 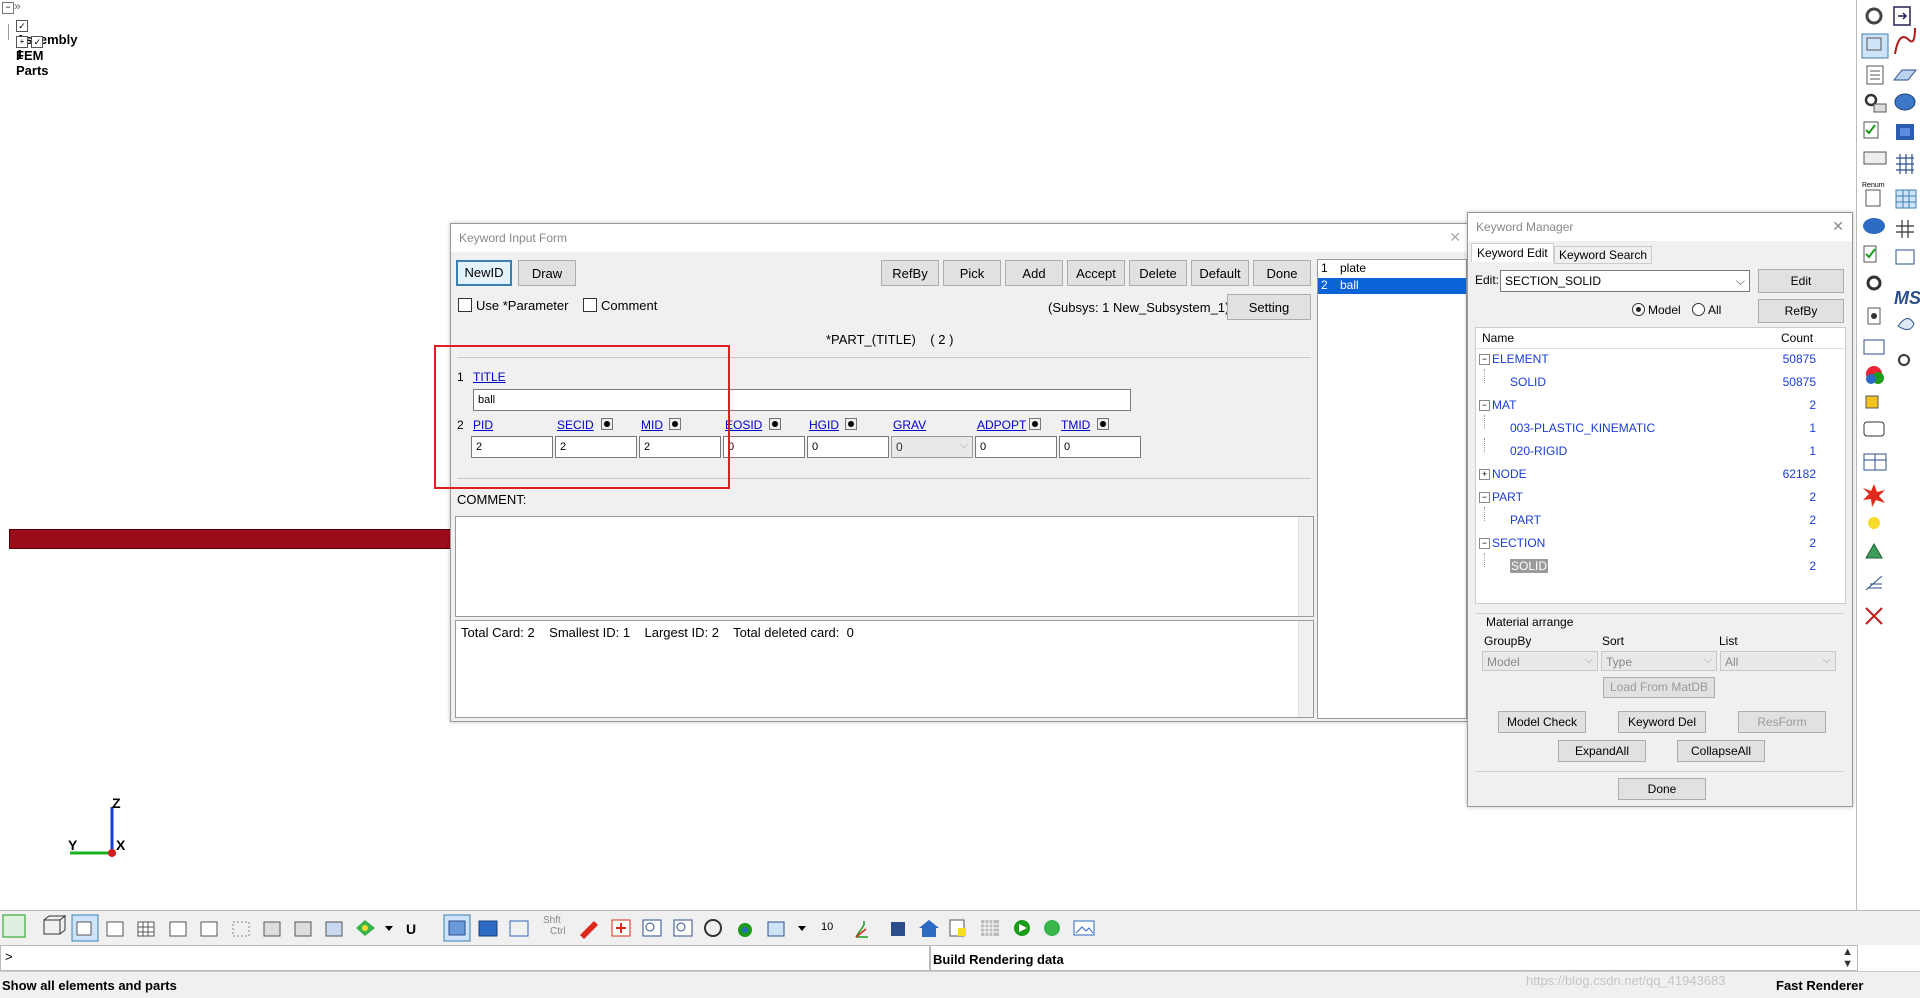 I want to click on radio-model: Model, so click(x=1656, y=310).